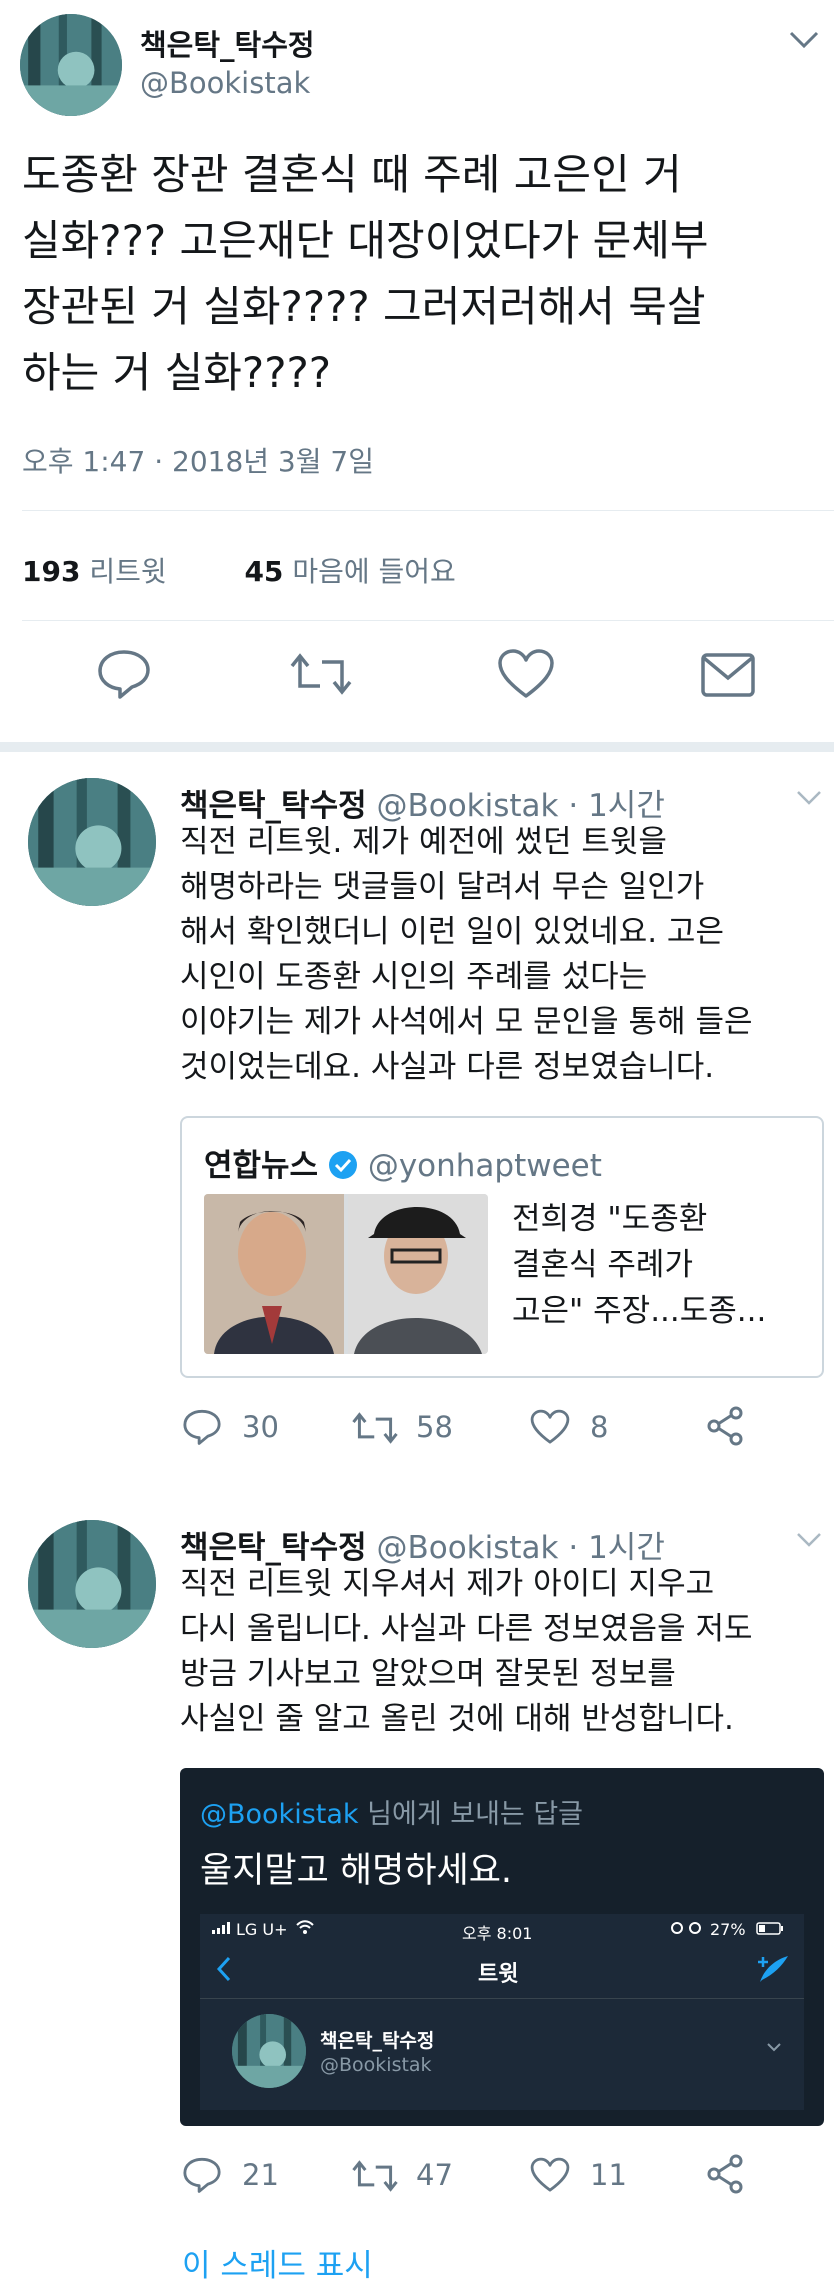 The width and height of the screenshot is (834, 2293). Describe the element at coordinates (466, 1022) in the screenshot. I see `reply-text-line: 이야기는 제가 사석에서 모 문인을 통해 들은` at that location.